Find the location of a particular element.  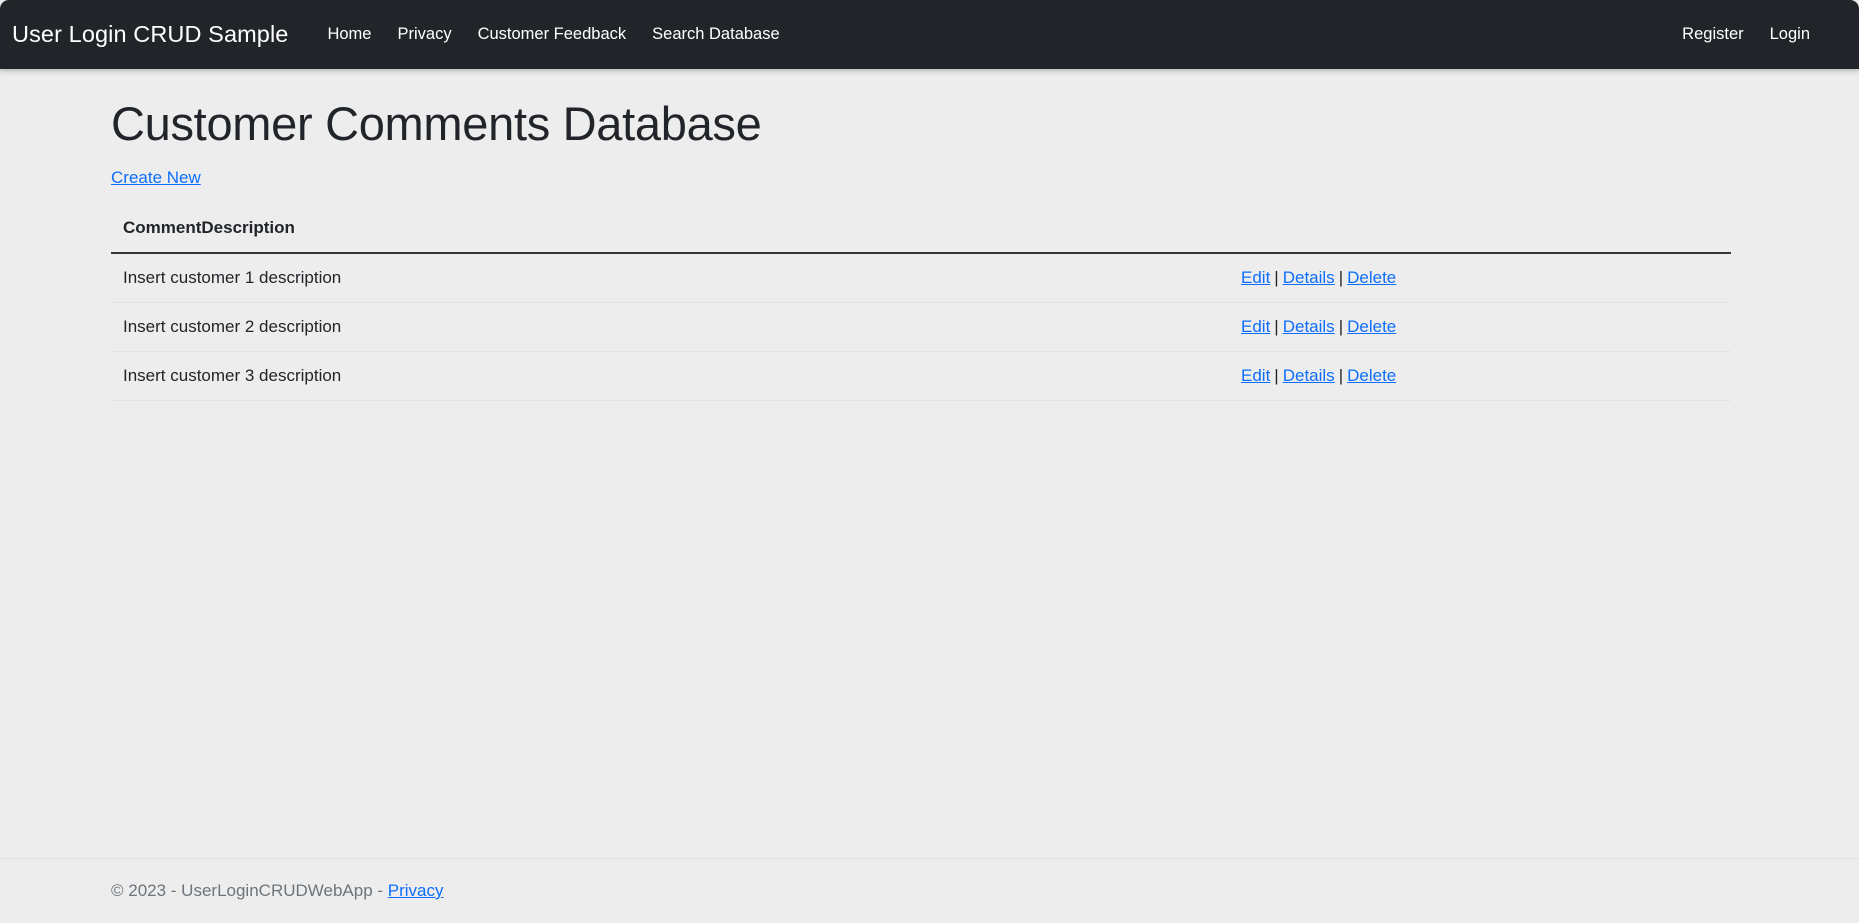

table-header-row: CommentDescription is located at coordinates (921, 236).